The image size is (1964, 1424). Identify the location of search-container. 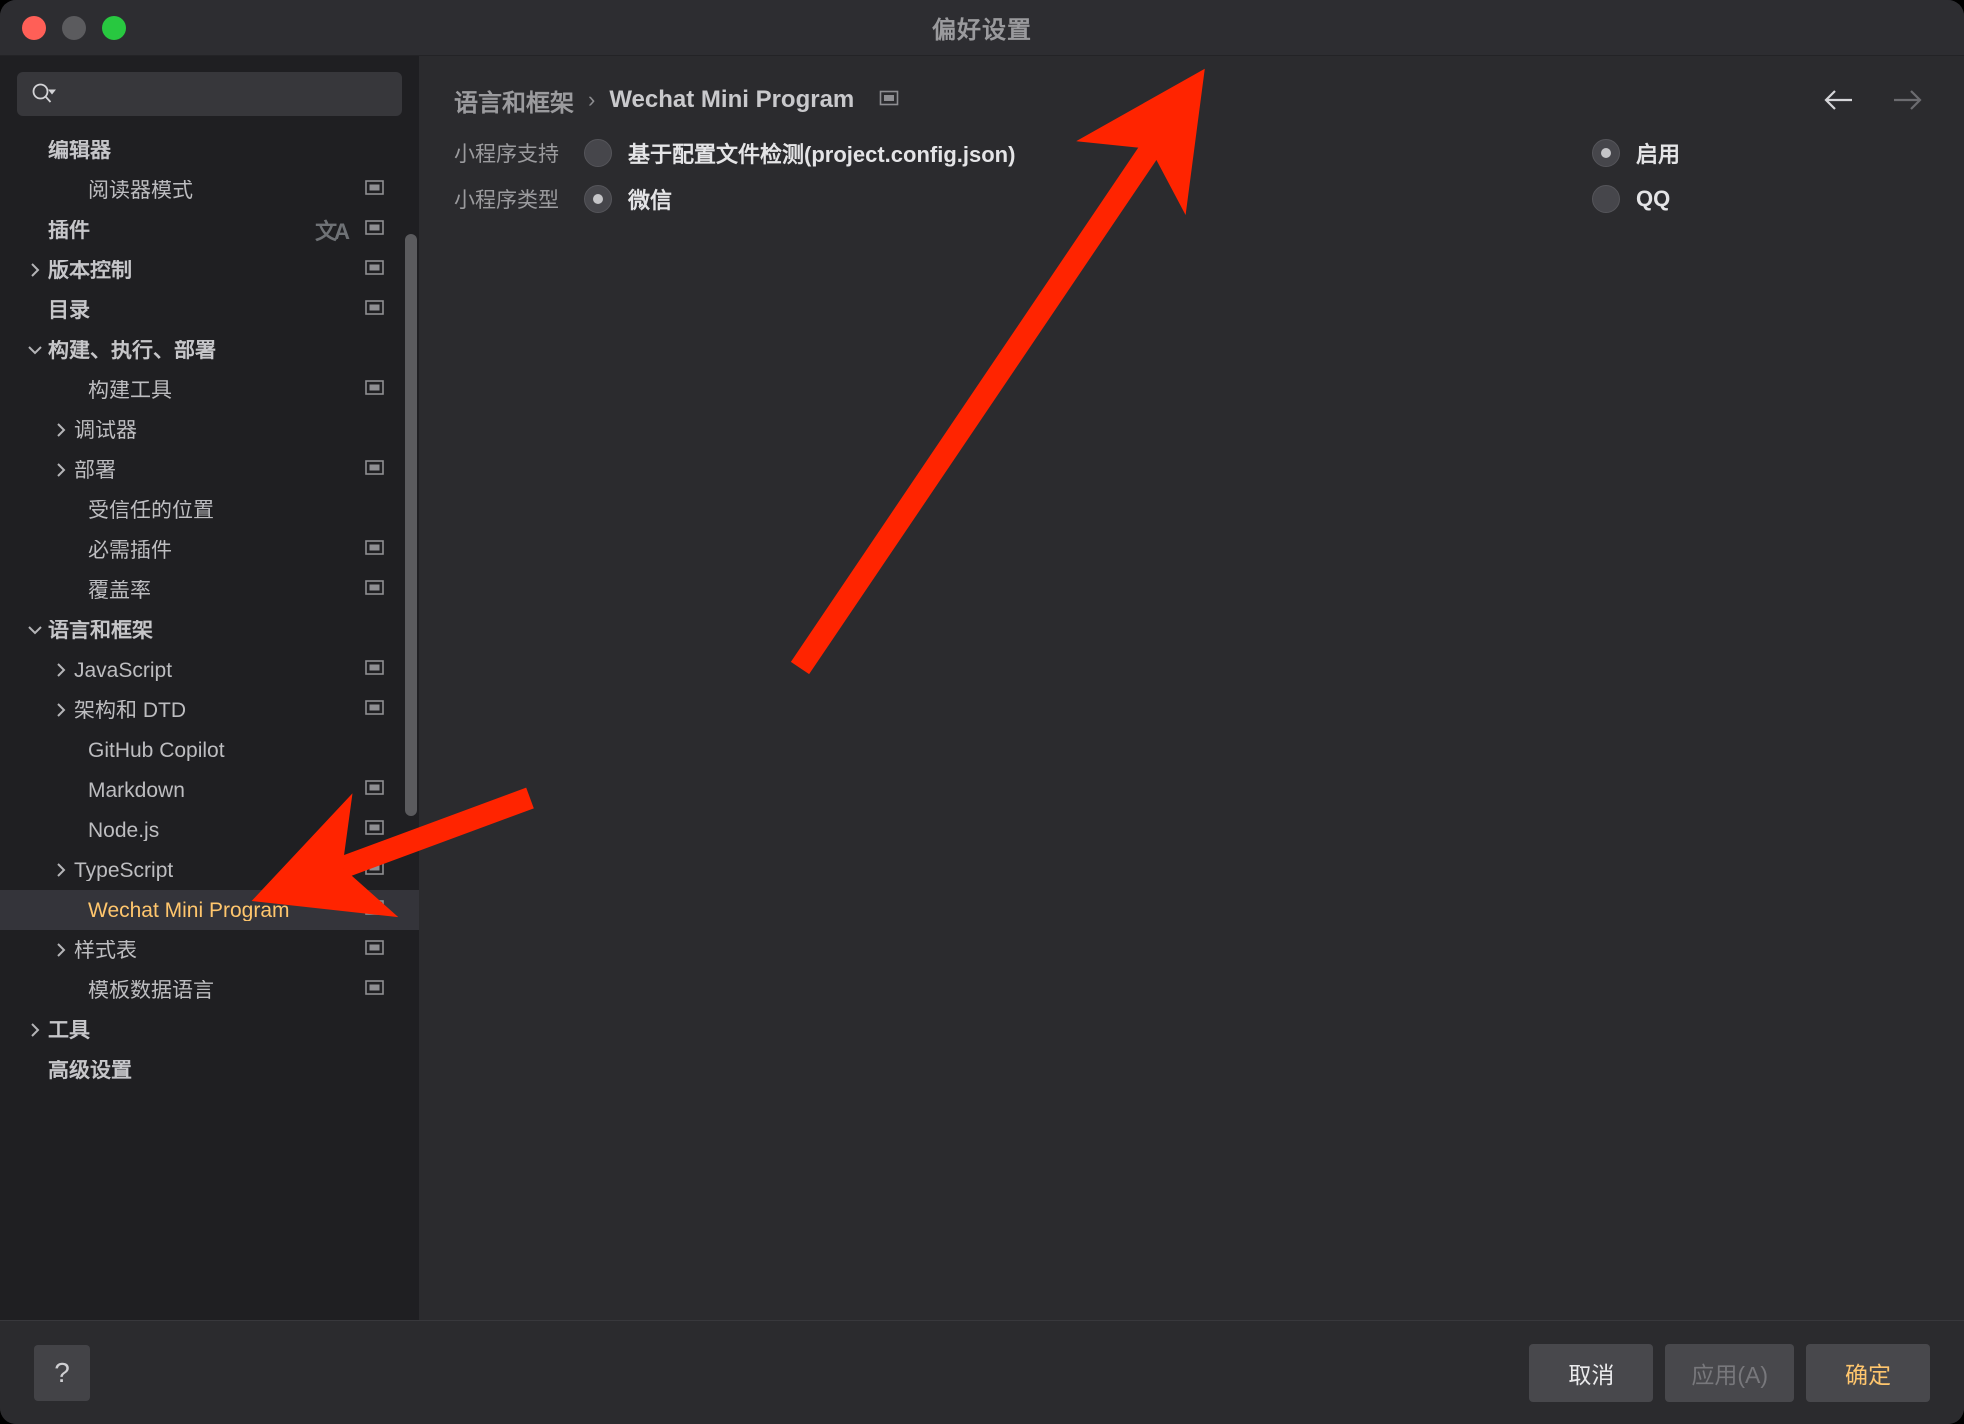
(209, 91).